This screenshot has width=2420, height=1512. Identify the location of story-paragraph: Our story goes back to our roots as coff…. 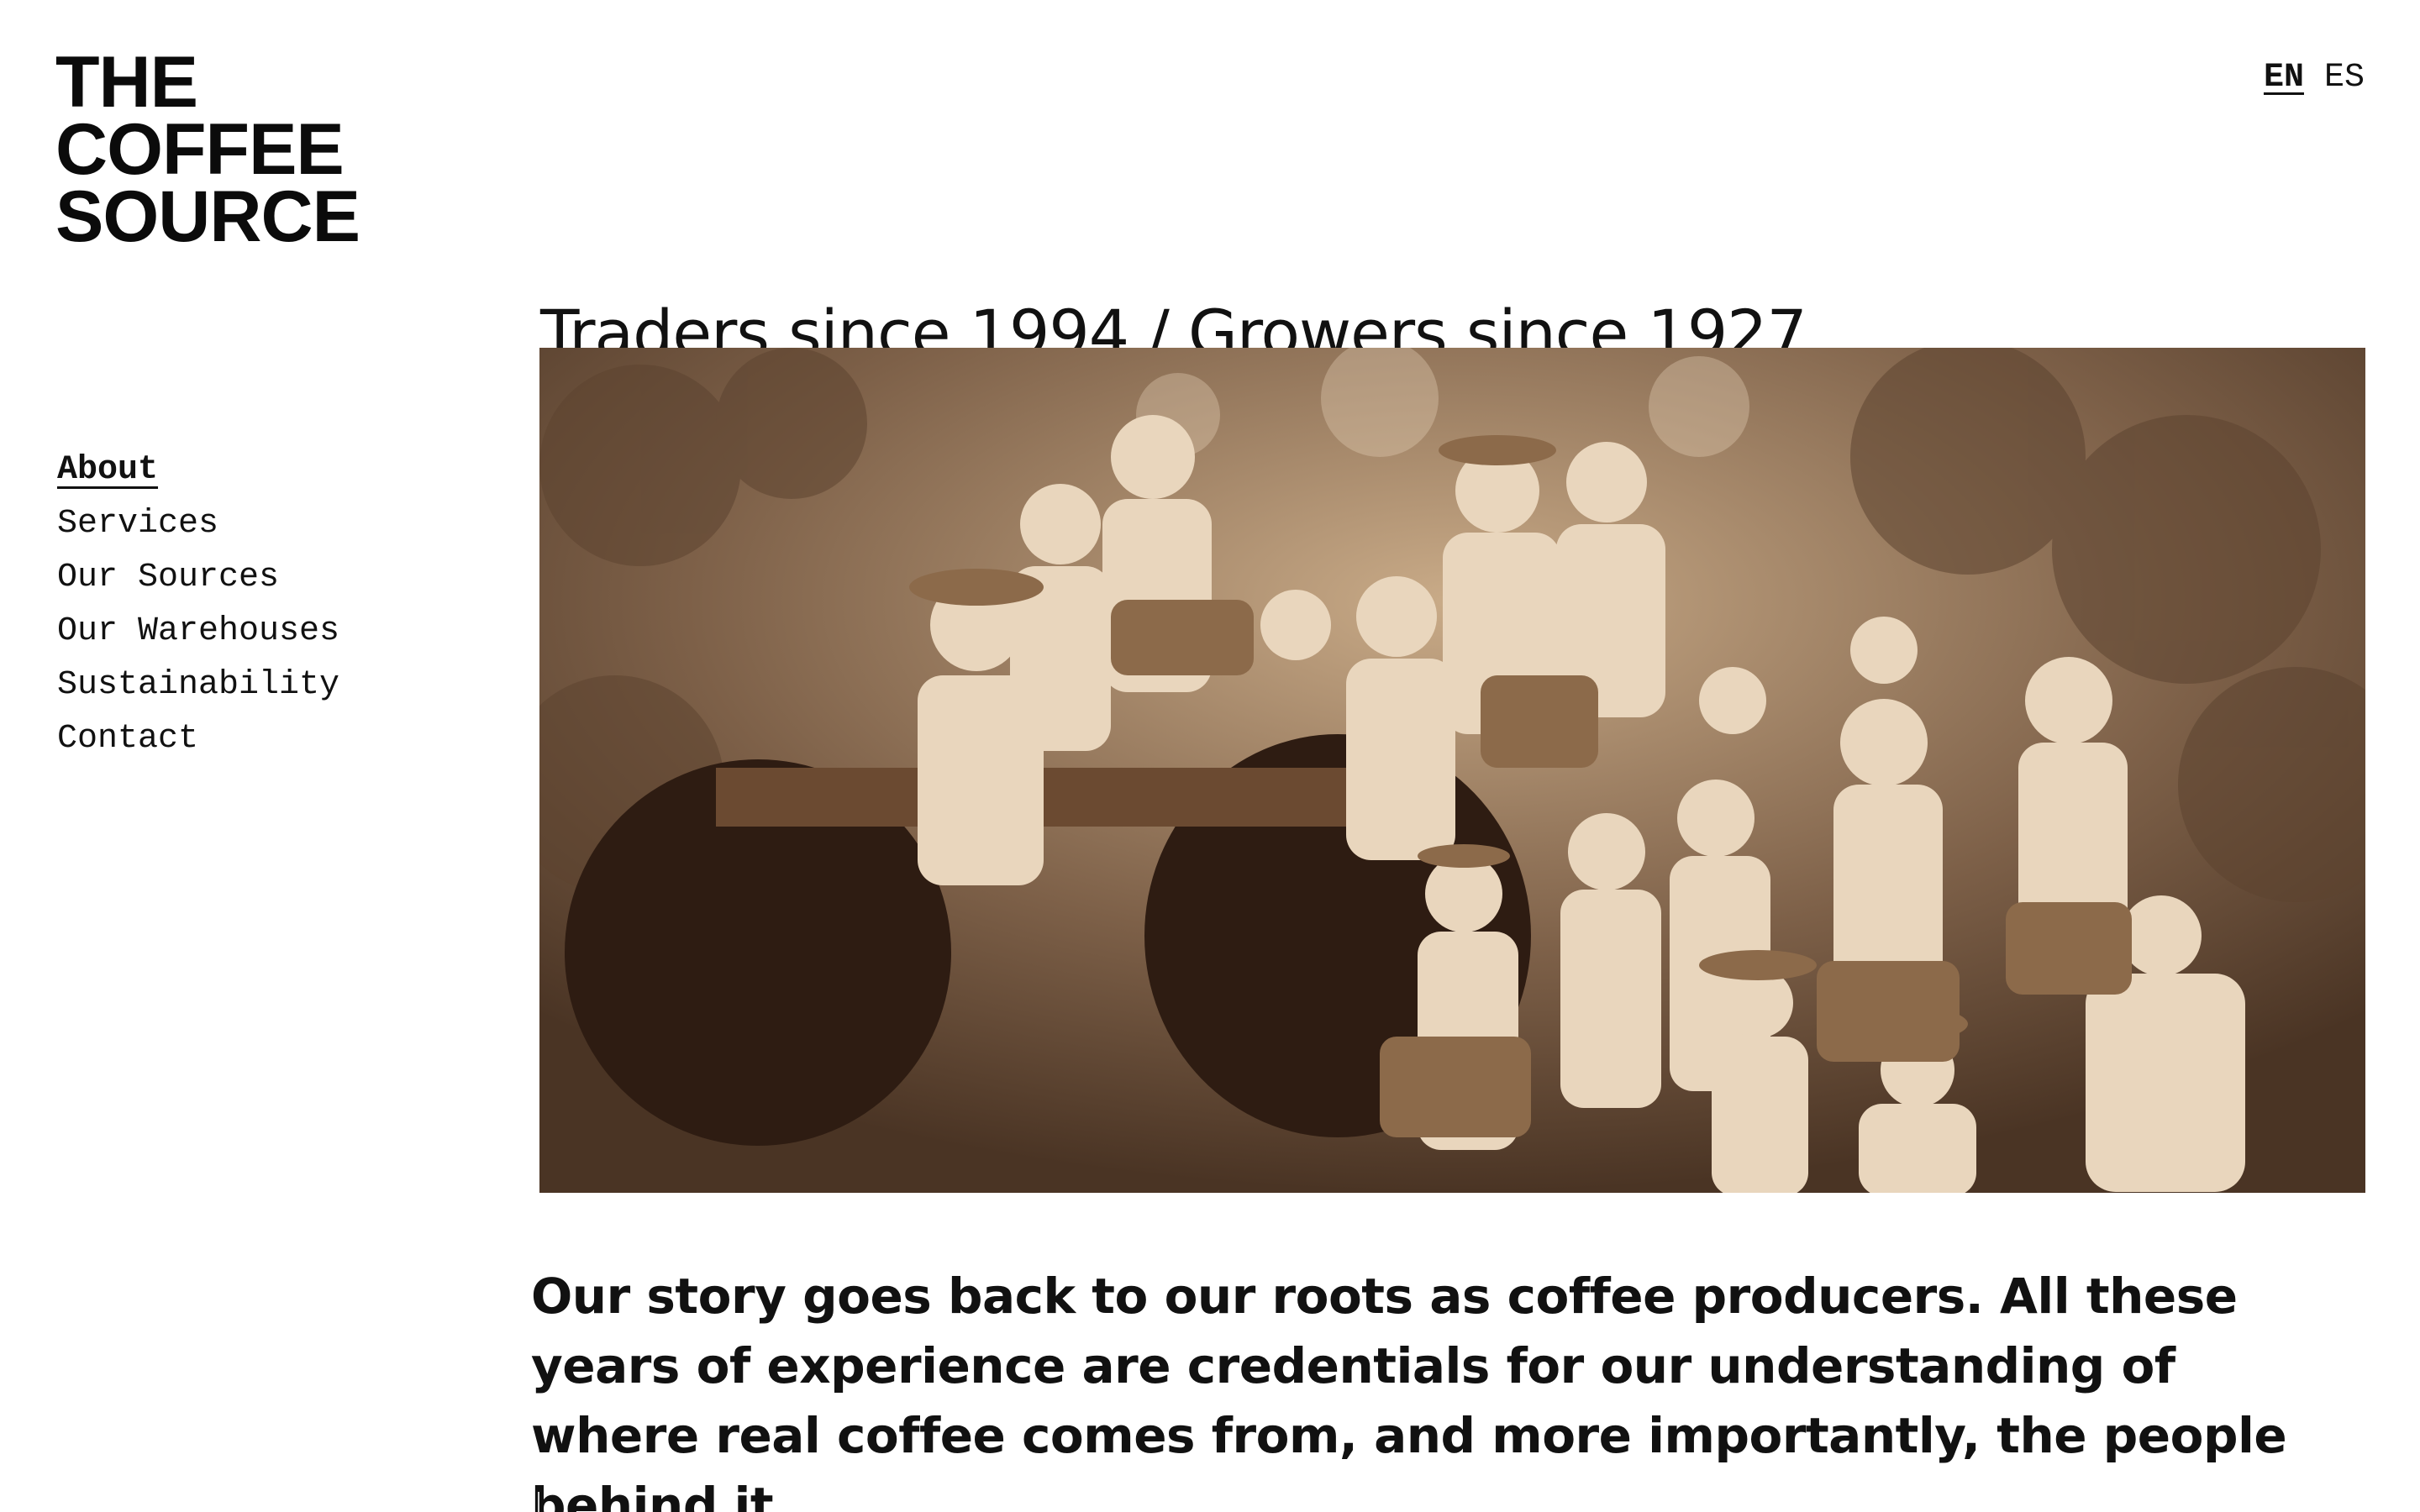
(1409, 1390).